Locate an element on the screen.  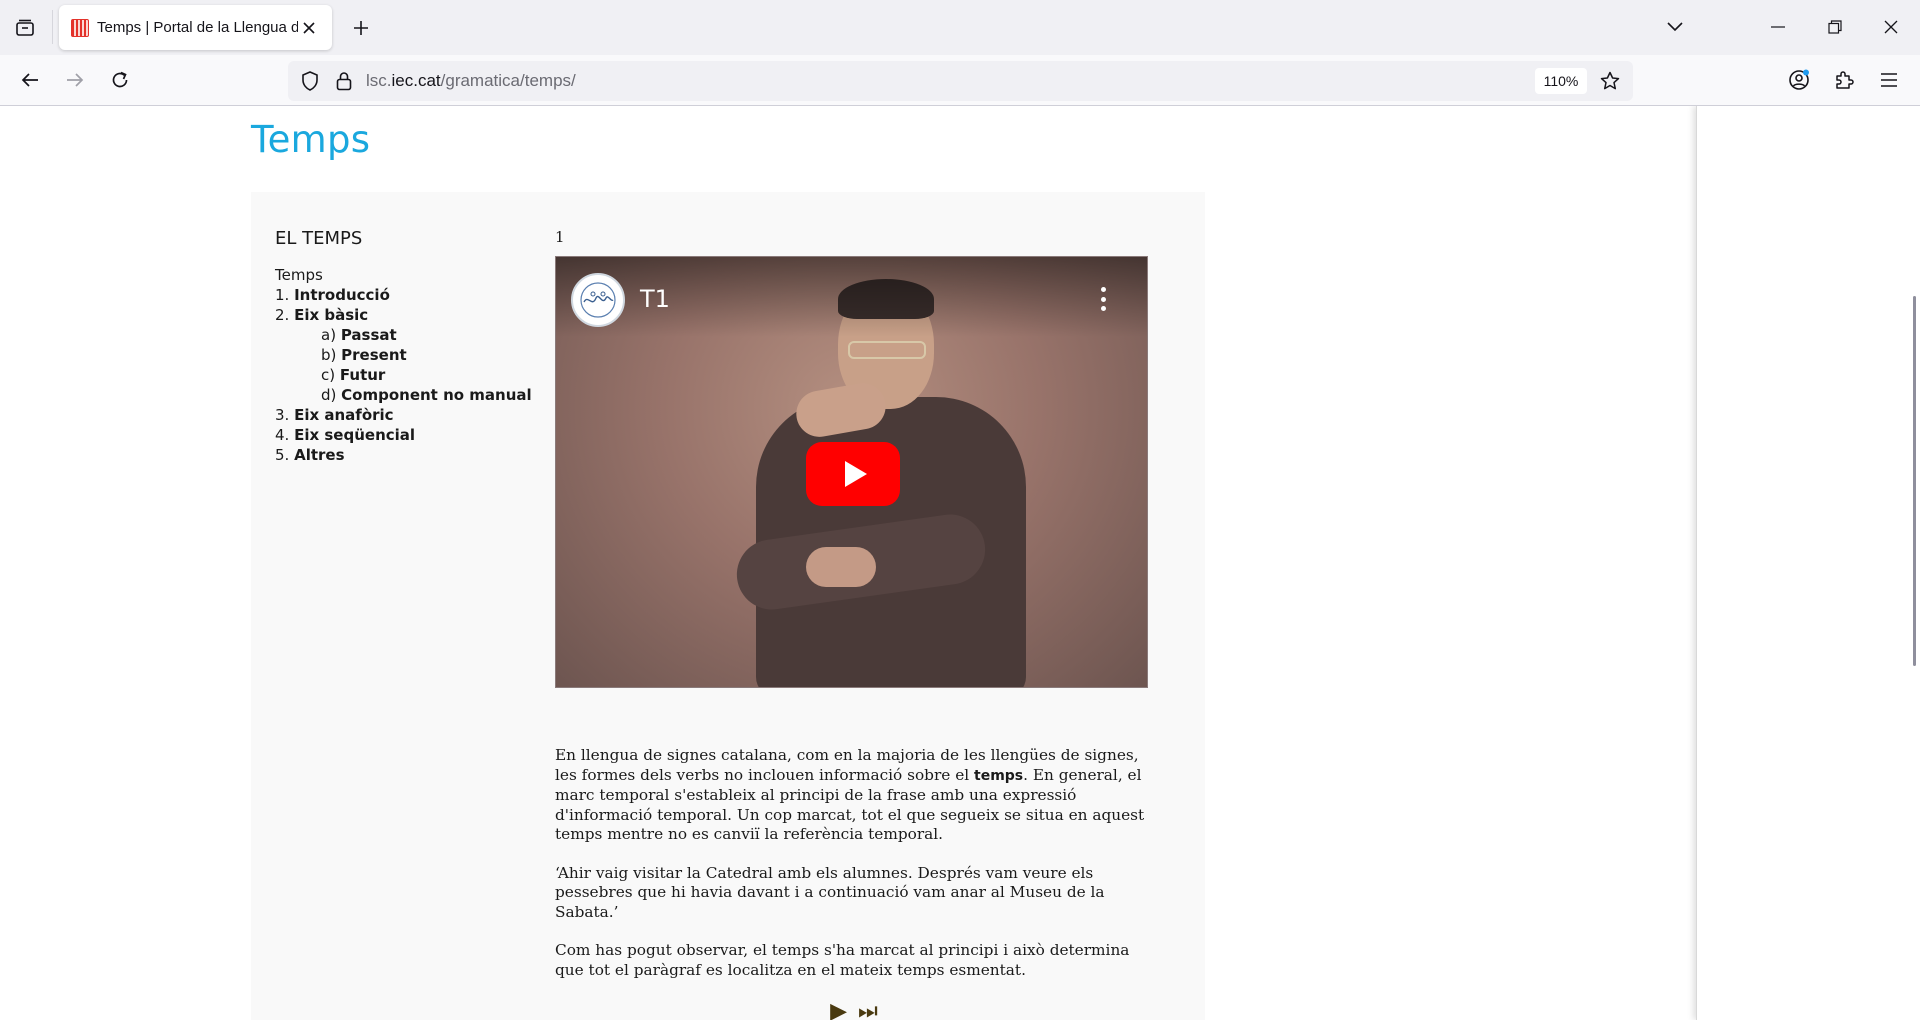
video-frame-glasses is located at coordinates (887, 350).